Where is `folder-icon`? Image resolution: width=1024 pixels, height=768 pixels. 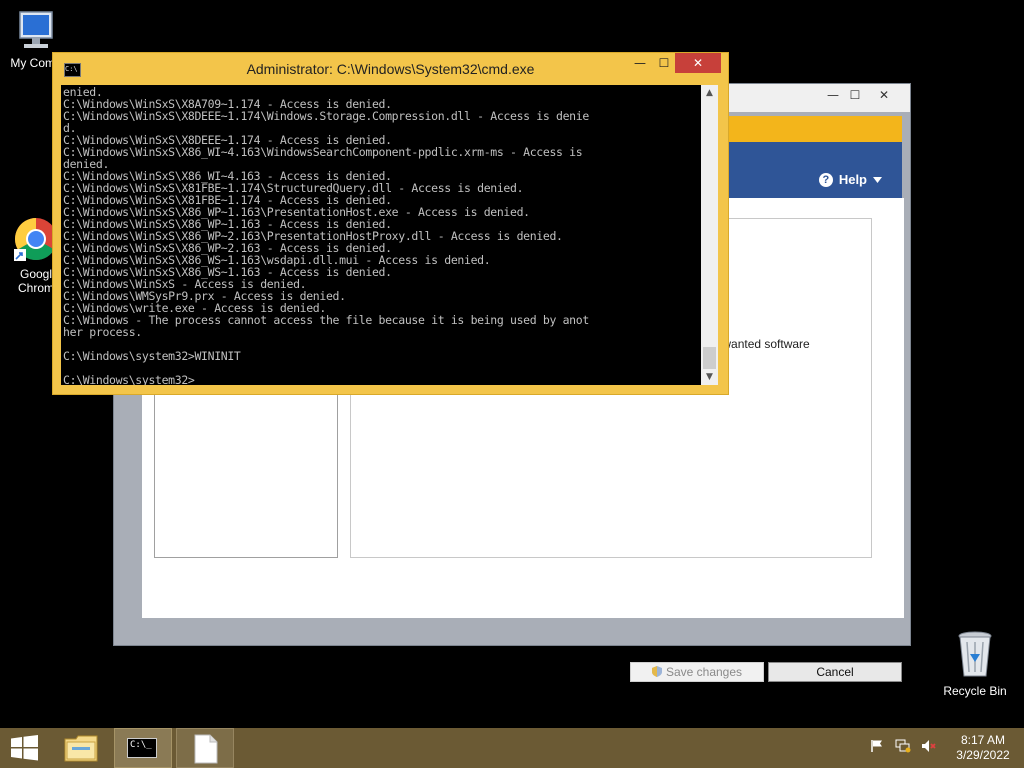
folder-icon is located at coordinates (81, 748).